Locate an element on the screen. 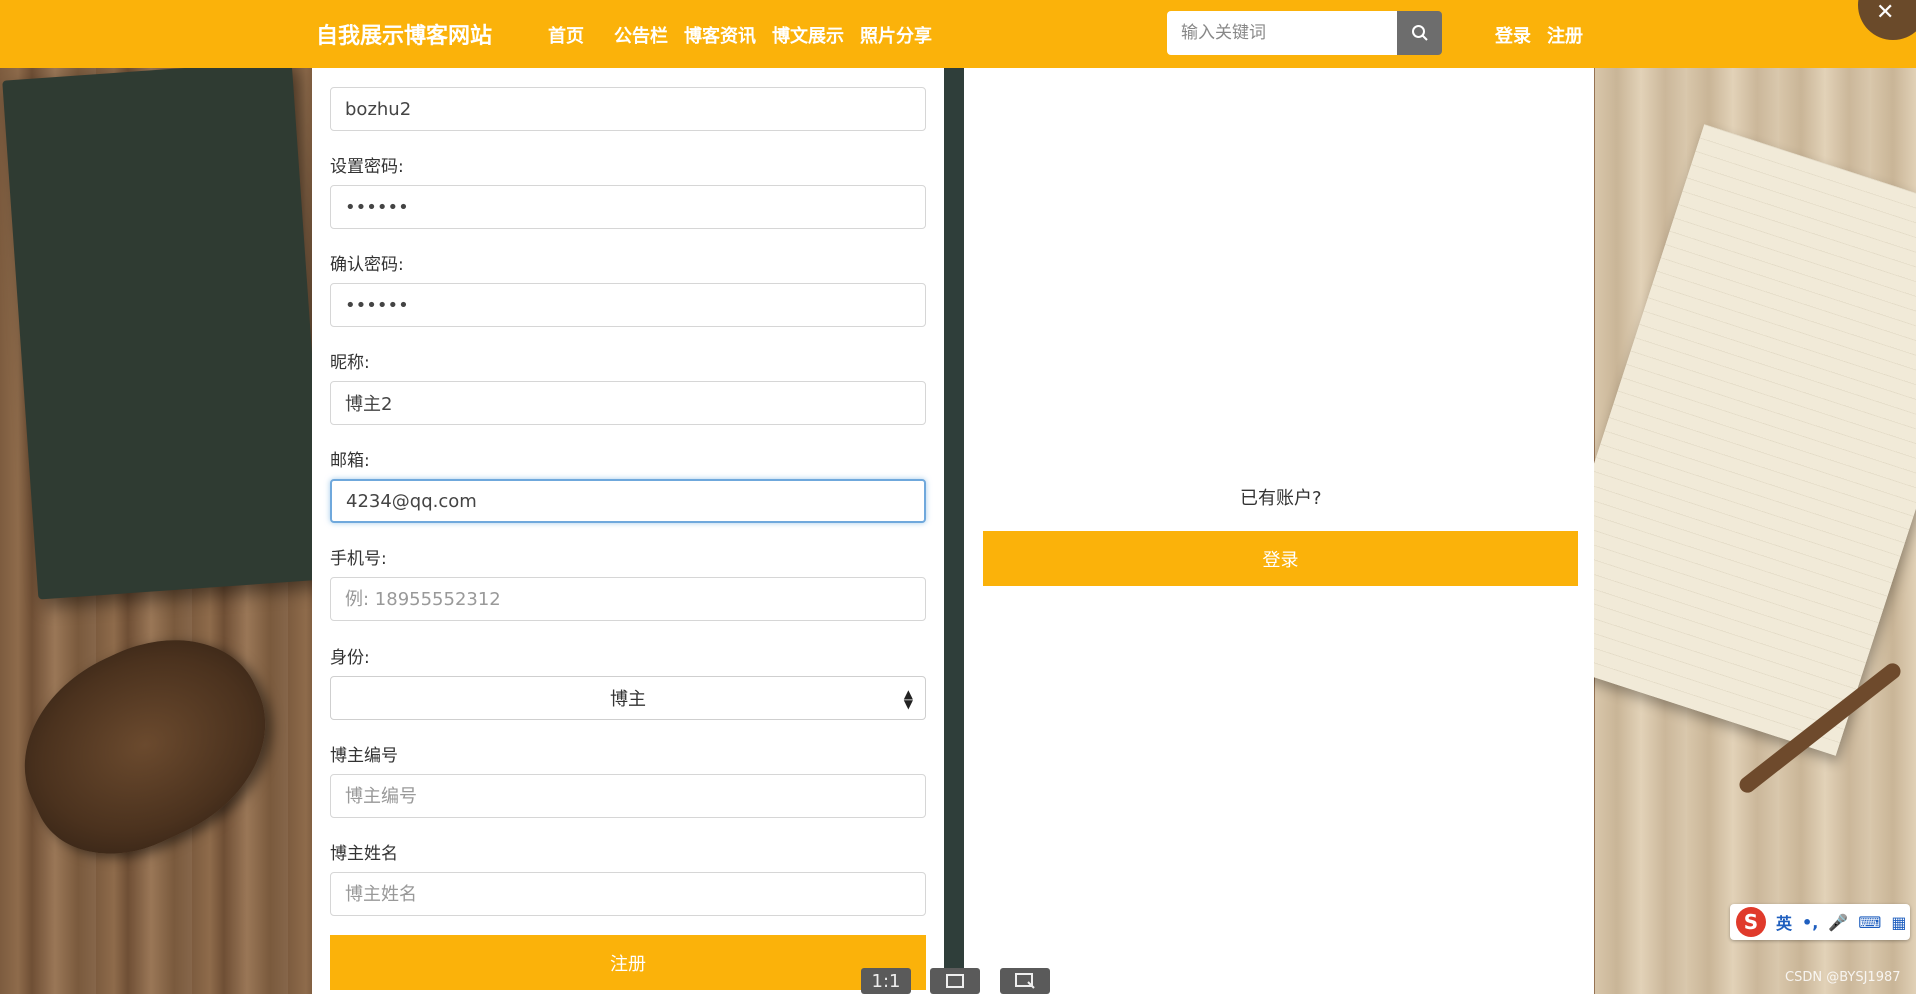  search-icon is located at coordinates (1419, 33).